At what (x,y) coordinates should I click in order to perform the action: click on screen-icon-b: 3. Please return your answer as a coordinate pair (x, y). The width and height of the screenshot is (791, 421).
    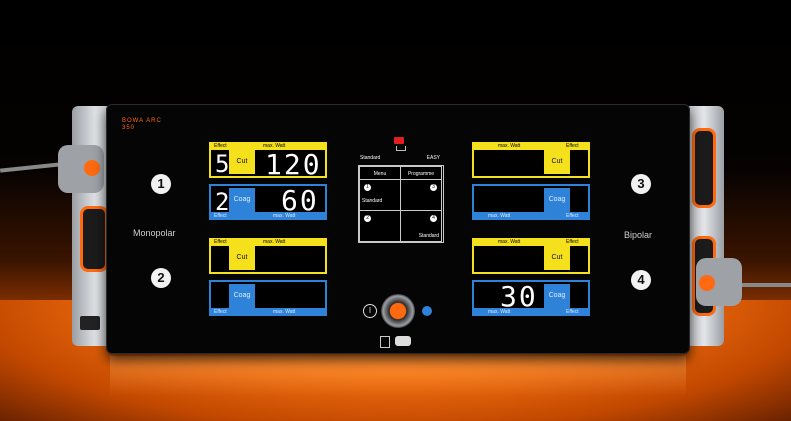
    Looking at the image, I should click on (433, 187).